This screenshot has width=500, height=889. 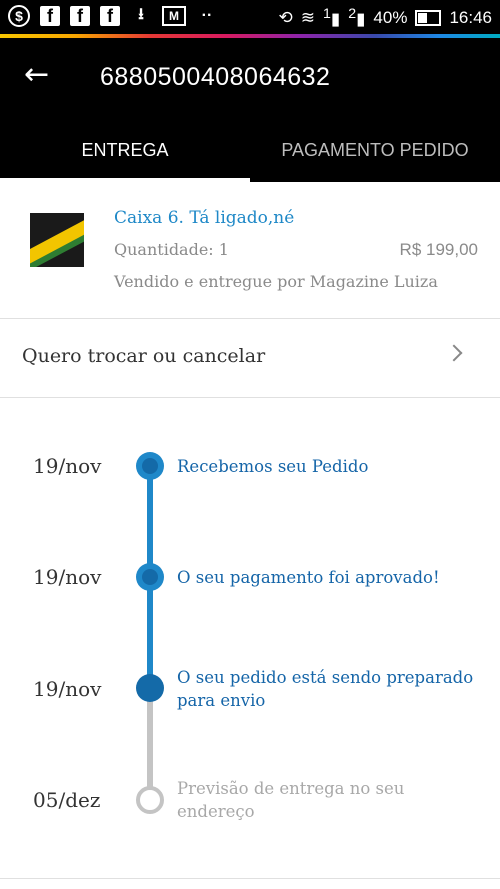 What do you see at coordinates (204, 218) in the screenshot?
I see `product-title: Caixa 6. Tá ligado,né` at bounding box center [204, 218].